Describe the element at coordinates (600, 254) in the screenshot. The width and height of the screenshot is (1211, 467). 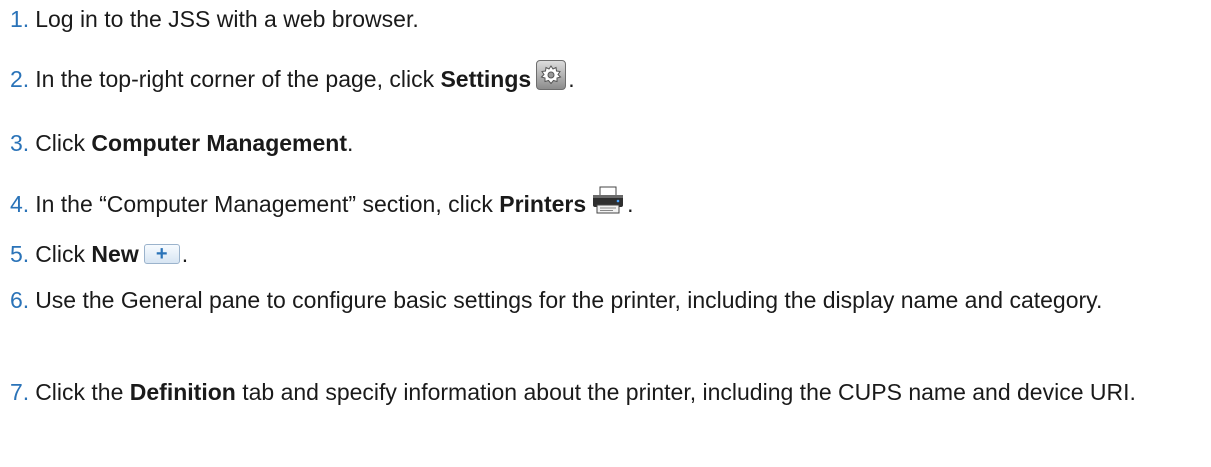
I see `step-5: 5. Click New +.` at that location.